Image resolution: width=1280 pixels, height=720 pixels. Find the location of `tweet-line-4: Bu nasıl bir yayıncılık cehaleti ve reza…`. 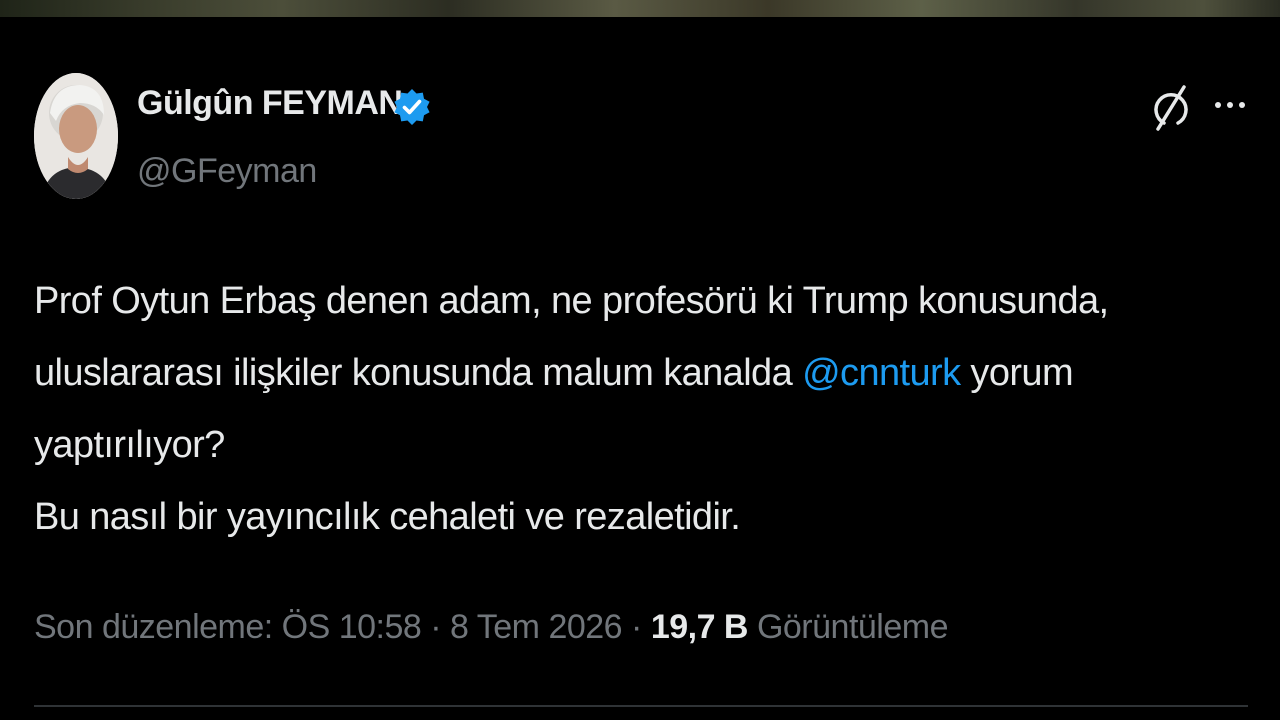

tweet-line-4: Bu nasıl bir yayıncılık cehaleti ve reza… is located at coordinates (387, 517).